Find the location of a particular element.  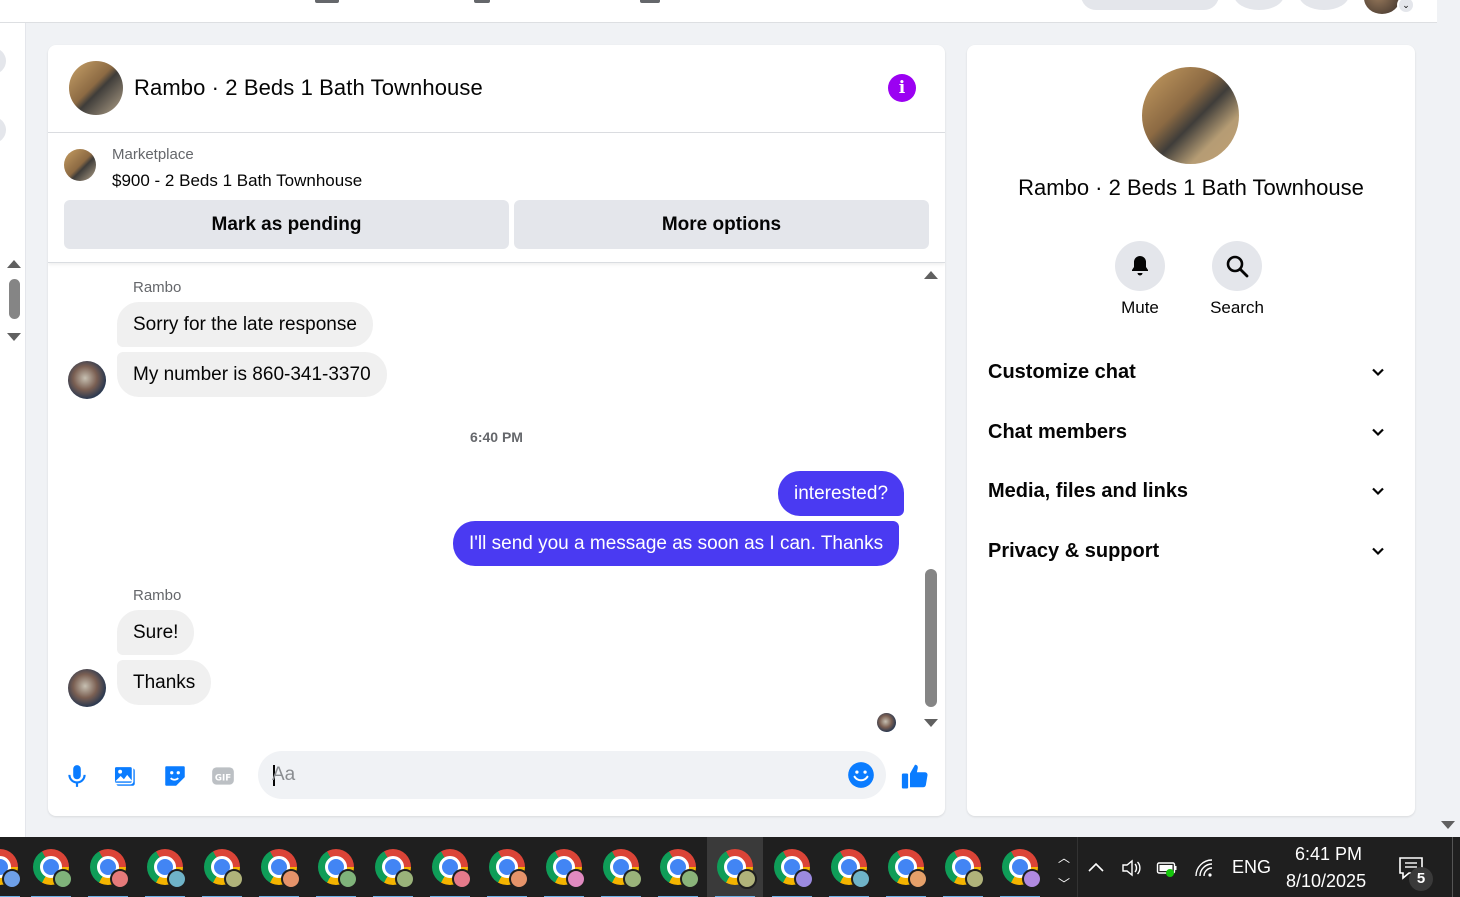

search-icon is located at coordinates (1237, 266).